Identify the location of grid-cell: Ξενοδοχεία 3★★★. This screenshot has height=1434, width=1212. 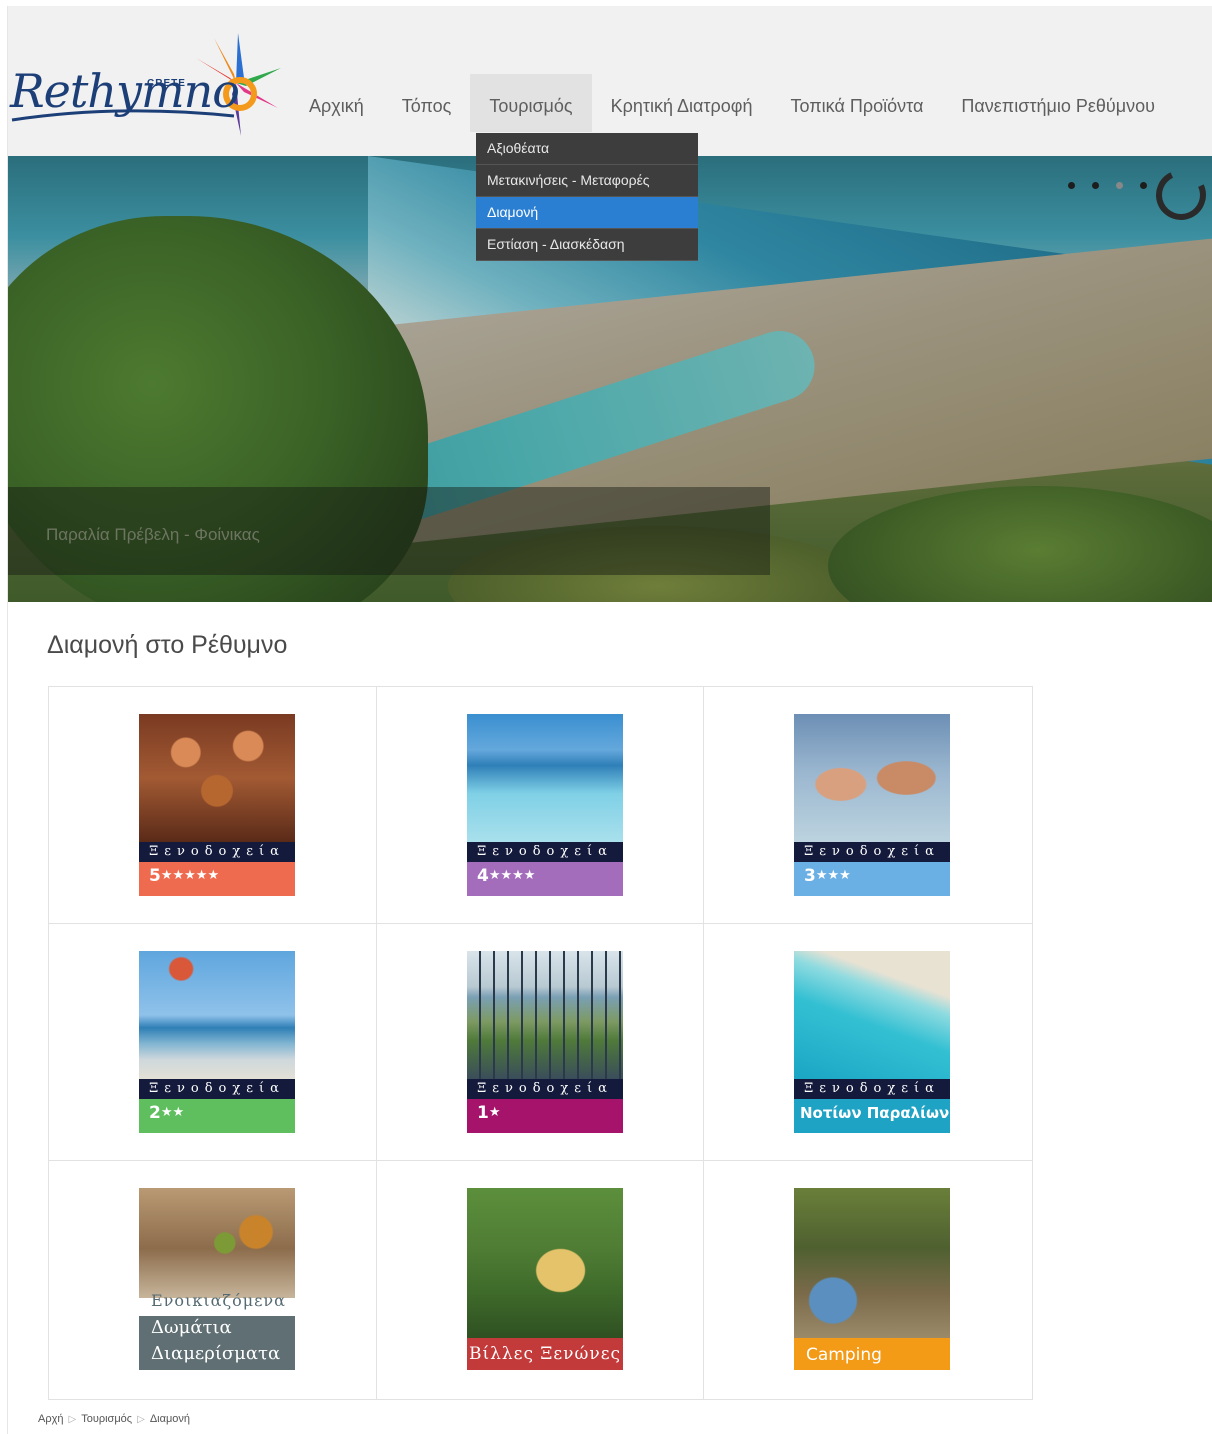
(868, 805).